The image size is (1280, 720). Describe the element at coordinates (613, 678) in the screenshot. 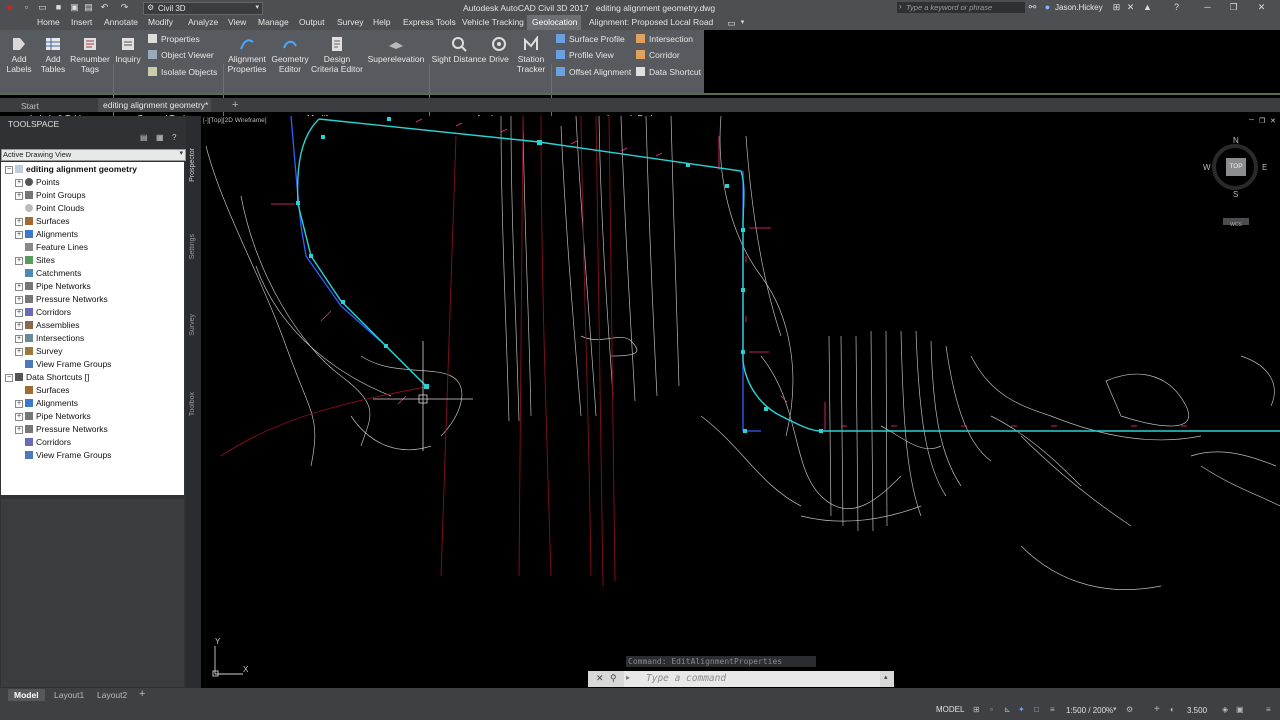

I see `command-customize-icon: ⚲` at that location.